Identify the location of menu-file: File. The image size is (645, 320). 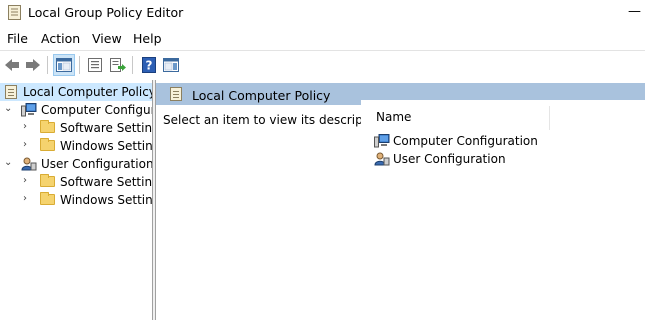
(17, 38).